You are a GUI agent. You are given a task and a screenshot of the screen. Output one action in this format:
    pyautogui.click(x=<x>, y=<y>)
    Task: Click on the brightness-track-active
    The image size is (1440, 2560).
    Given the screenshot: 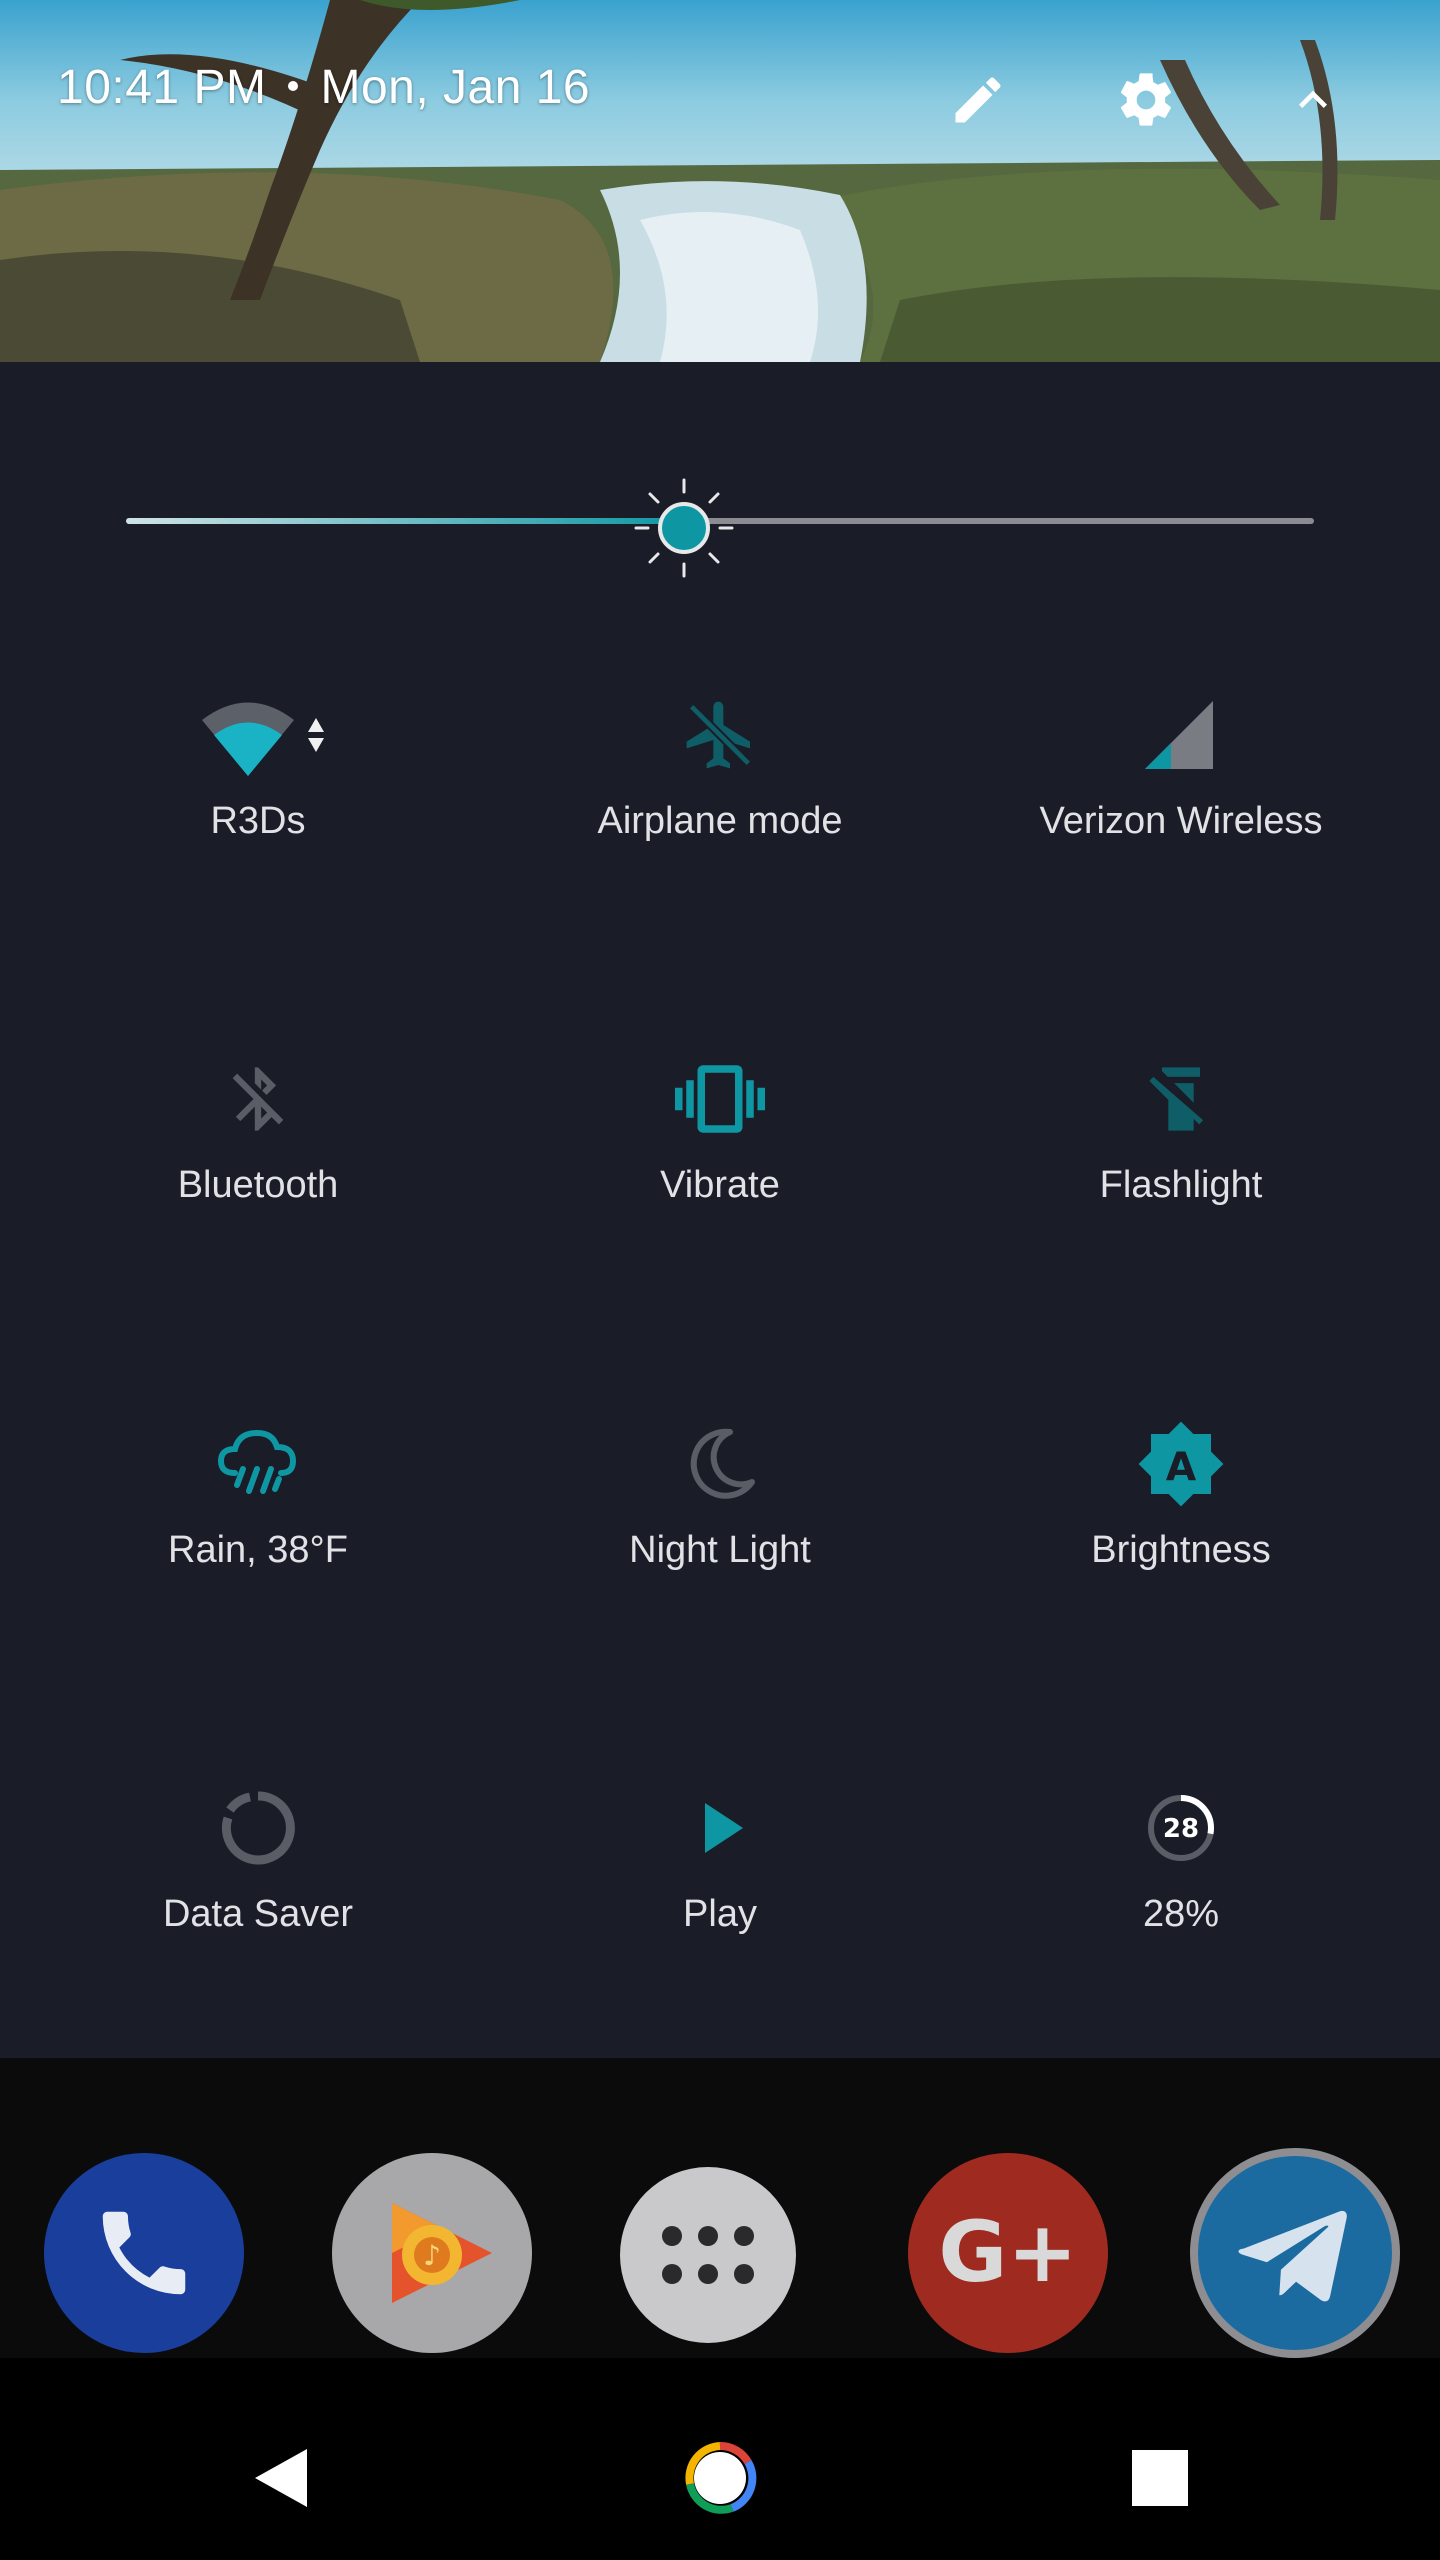 What is the action you would take?
    pyautogui.click(x=405, y=521)
    